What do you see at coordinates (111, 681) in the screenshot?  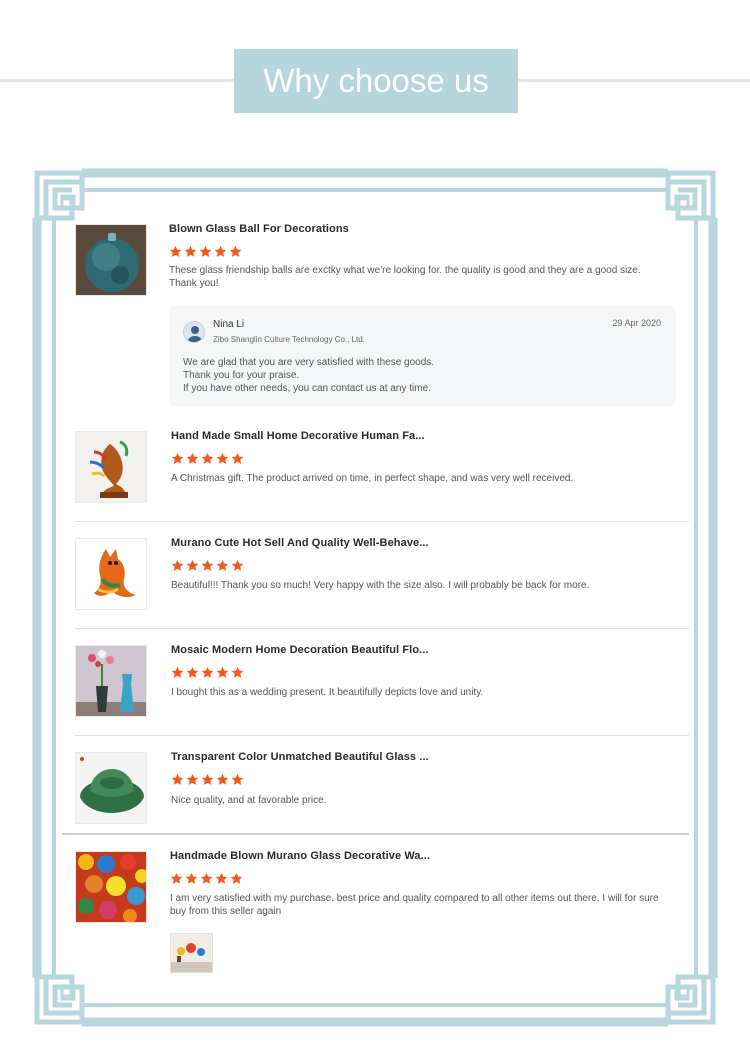 I see `flower-vases-image` at bounding box center [111, 681].